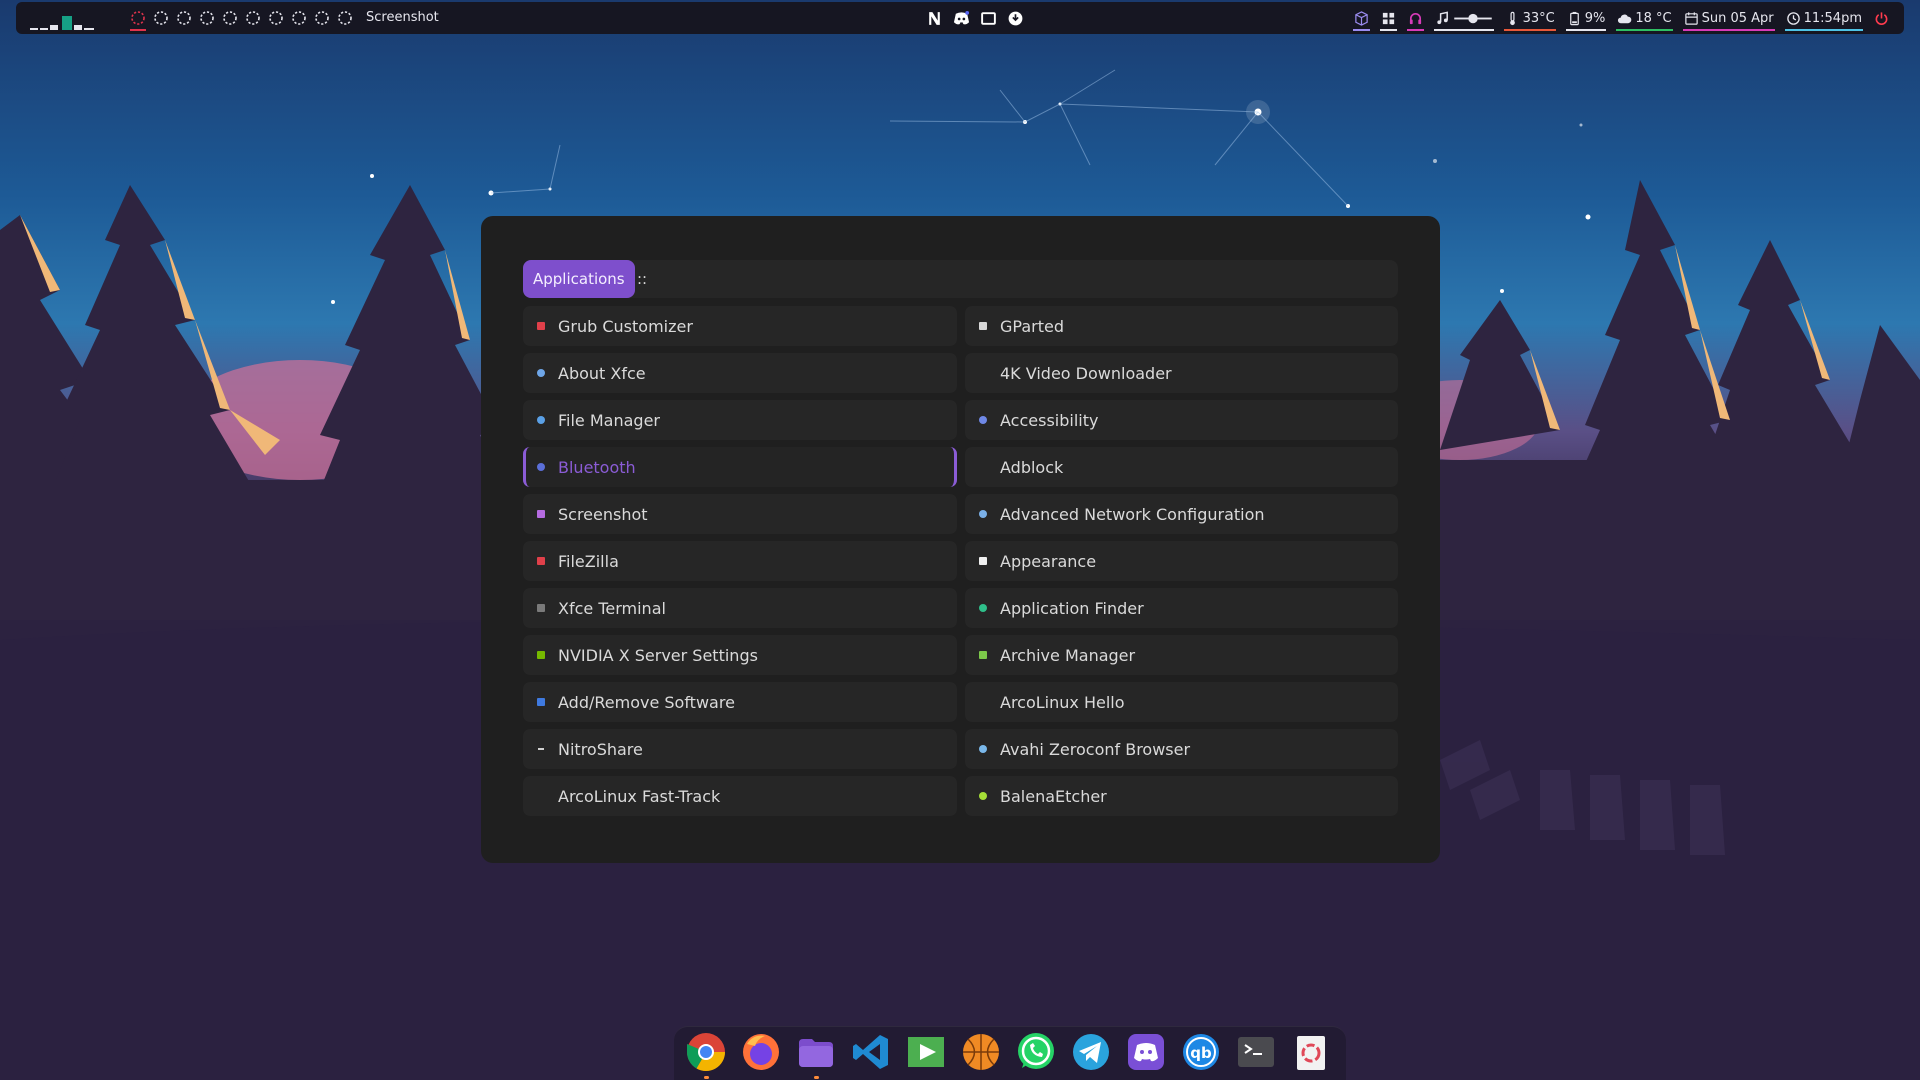 The image size is (1920, 1080). What do you see at coordinates (816, 1077) in the screenshot?
I see `running-indicator` at bounding box center [816, 1077].